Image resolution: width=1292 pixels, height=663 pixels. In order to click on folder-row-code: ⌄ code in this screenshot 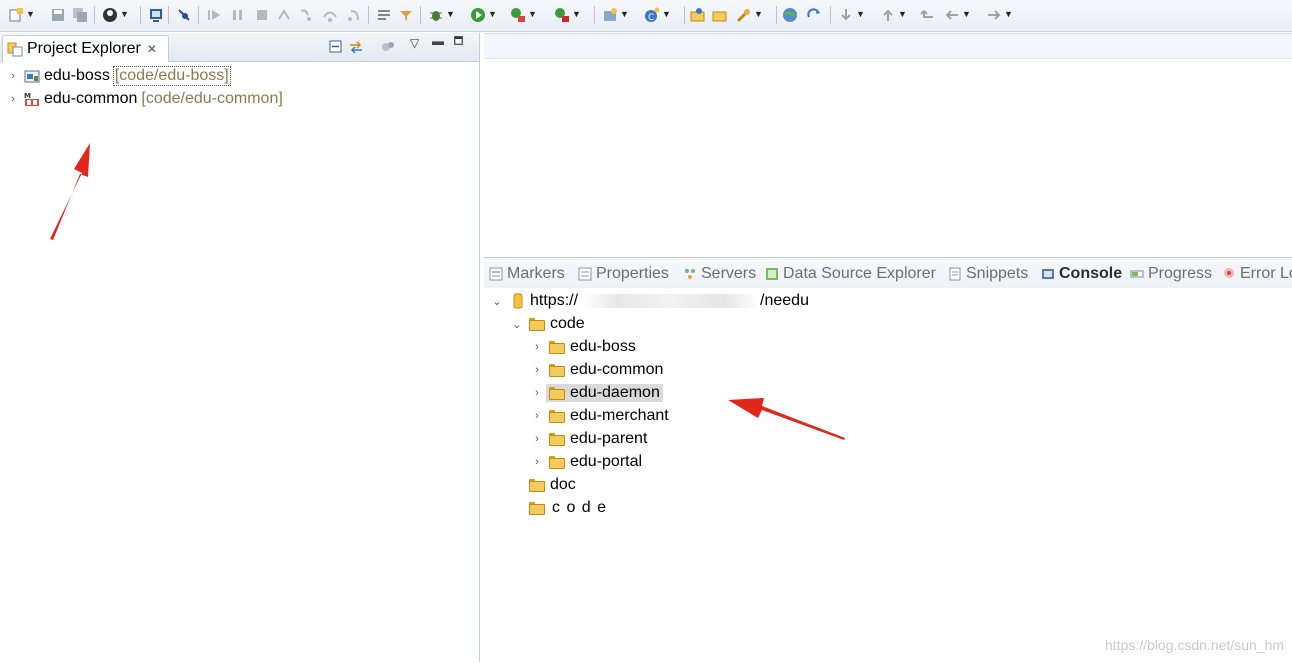, I will do `click(547, 324)`.